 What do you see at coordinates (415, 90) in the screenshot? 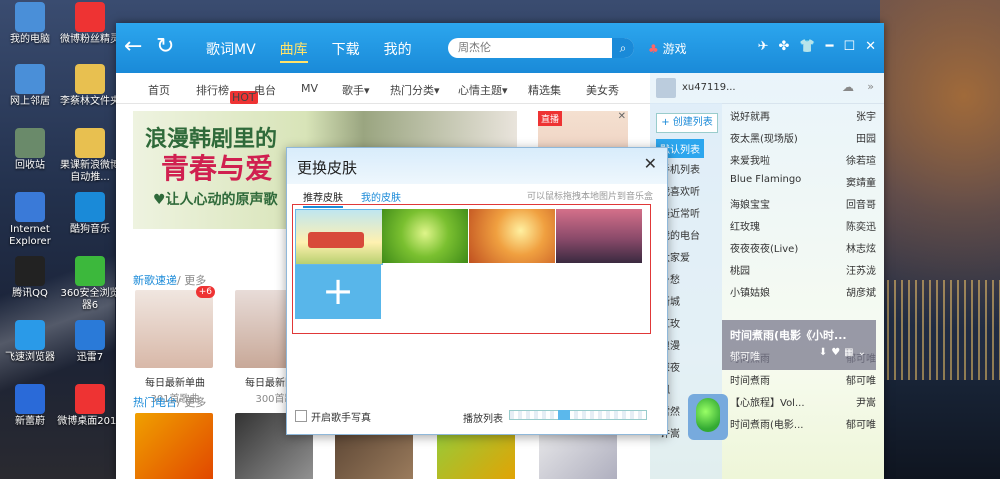
I see `subnav-item: 热门分类▾` at bounding box center [415, 90].